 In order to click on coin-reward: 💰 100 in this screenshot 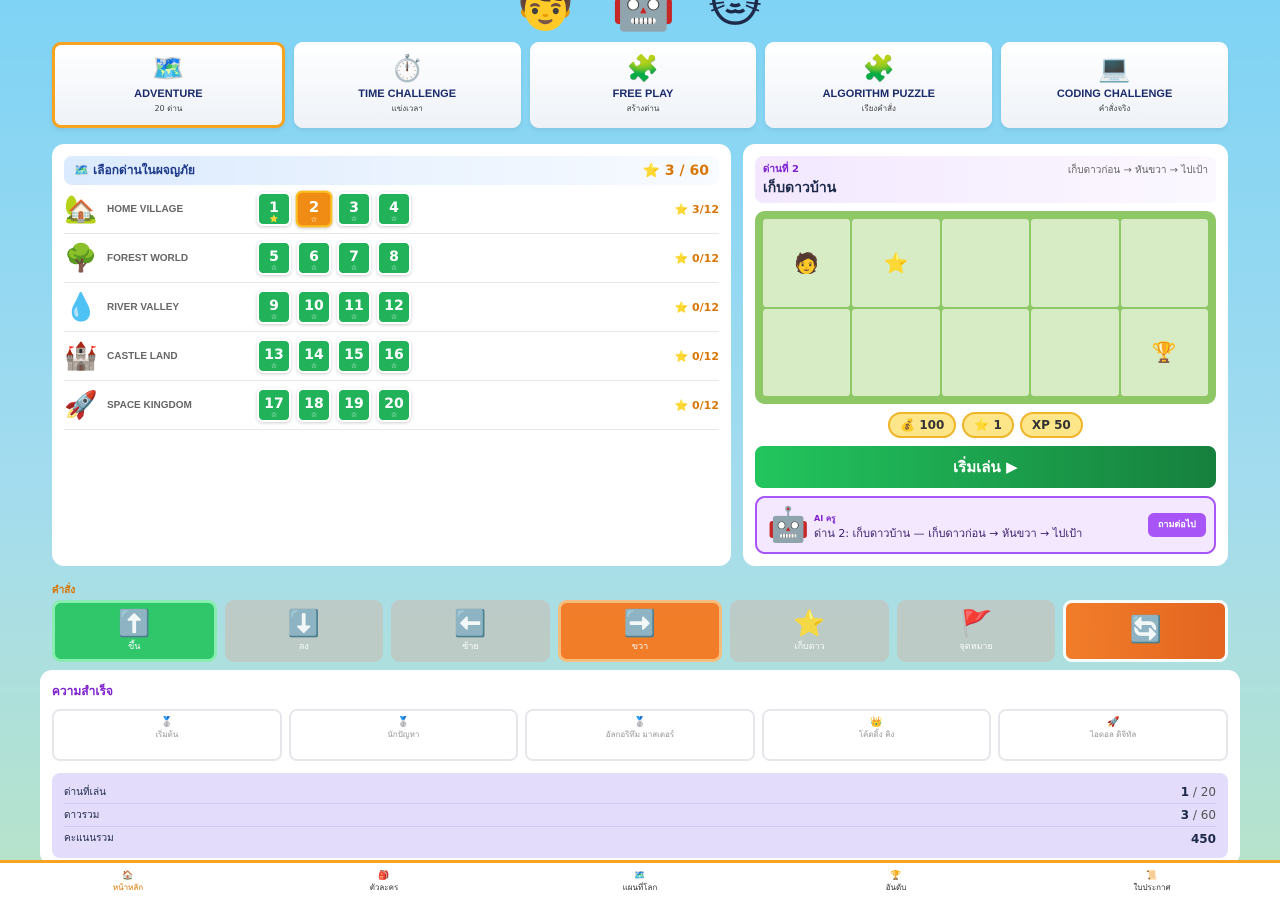, I will do `click(922, 425)`.